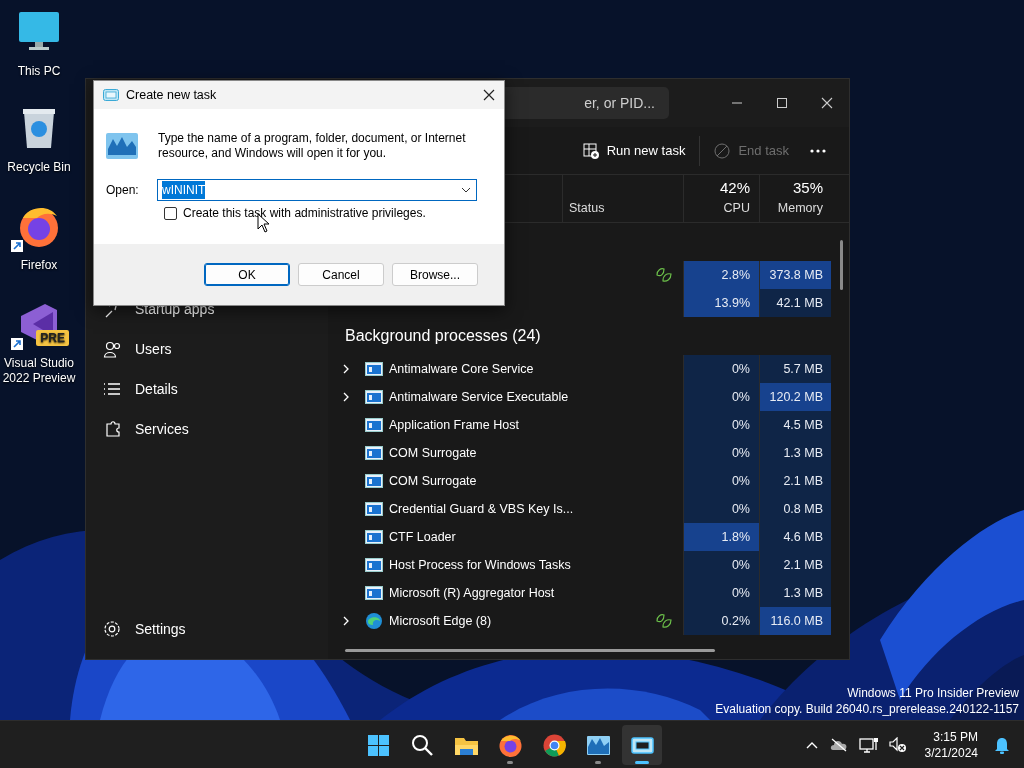 This screenshot has height=768, width=1024. What do you see at coordinates (112, 389) in the screenshot?
I see `list-icon` at bounding box center [112, 389].